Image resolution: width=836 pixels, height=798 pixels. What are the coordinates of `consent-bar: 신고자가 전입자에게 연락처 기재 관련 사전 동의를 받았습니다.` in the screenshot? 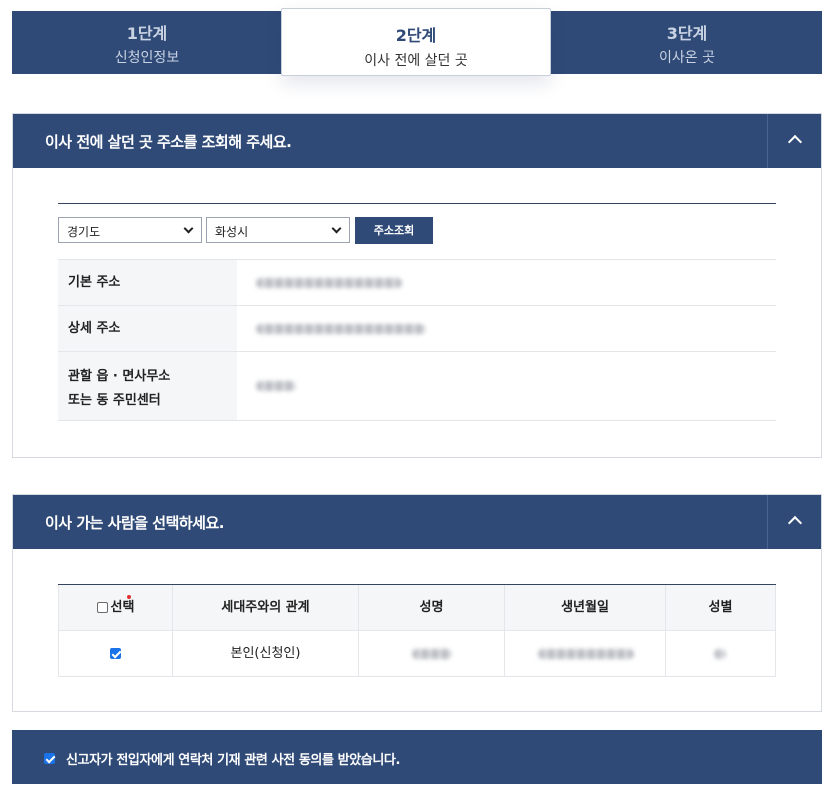 It's located at (417, 757).